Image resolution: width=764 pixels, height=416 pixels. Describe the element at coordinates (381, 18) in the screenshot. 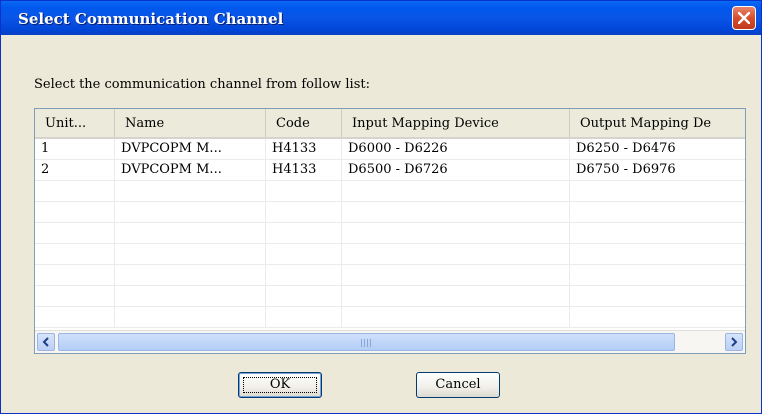

I see `title-bar: Select Communication Channel` at that location.